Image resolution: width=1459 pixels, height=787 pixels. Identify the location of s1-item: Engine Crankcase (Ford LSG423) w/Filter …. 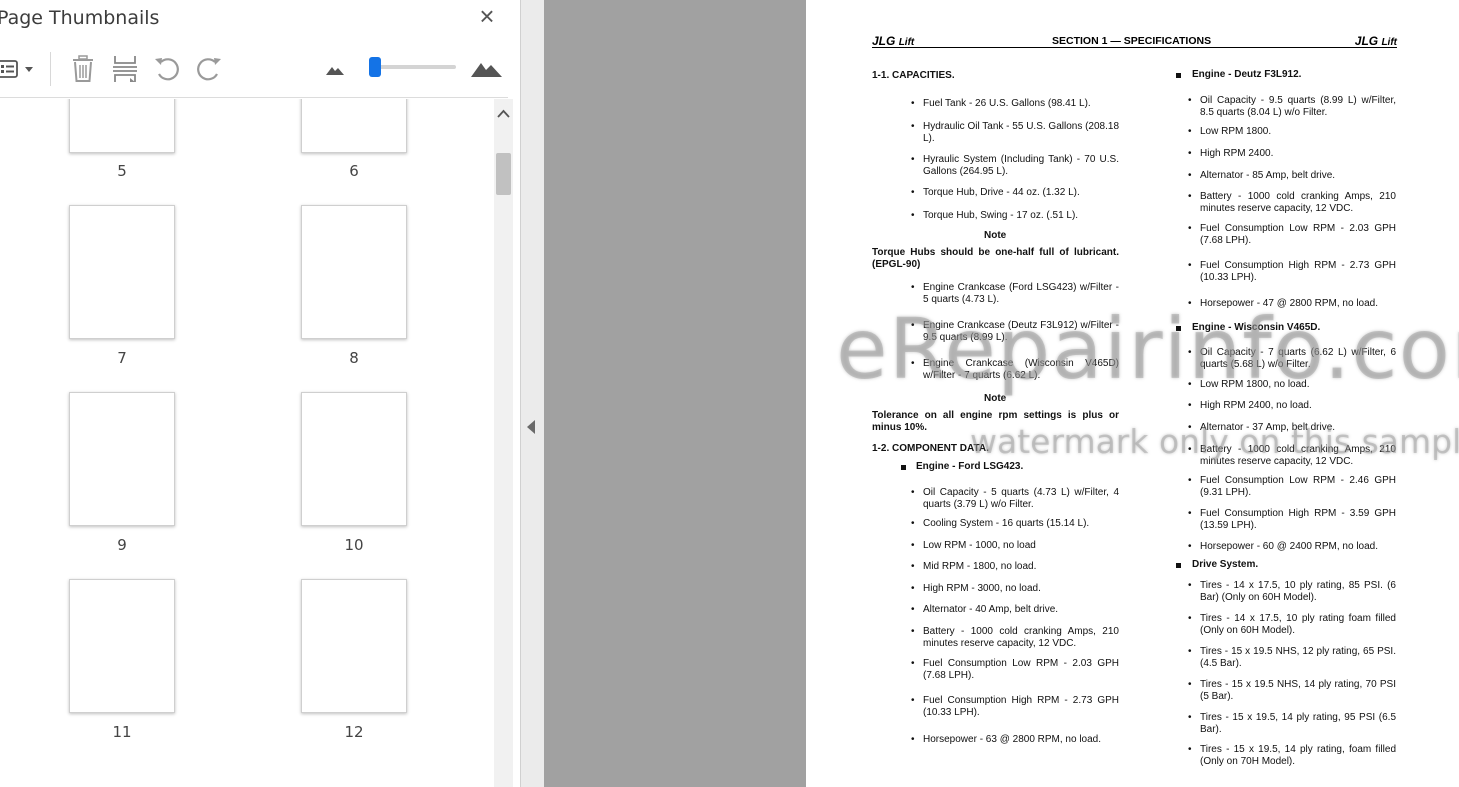
(1021, 293).